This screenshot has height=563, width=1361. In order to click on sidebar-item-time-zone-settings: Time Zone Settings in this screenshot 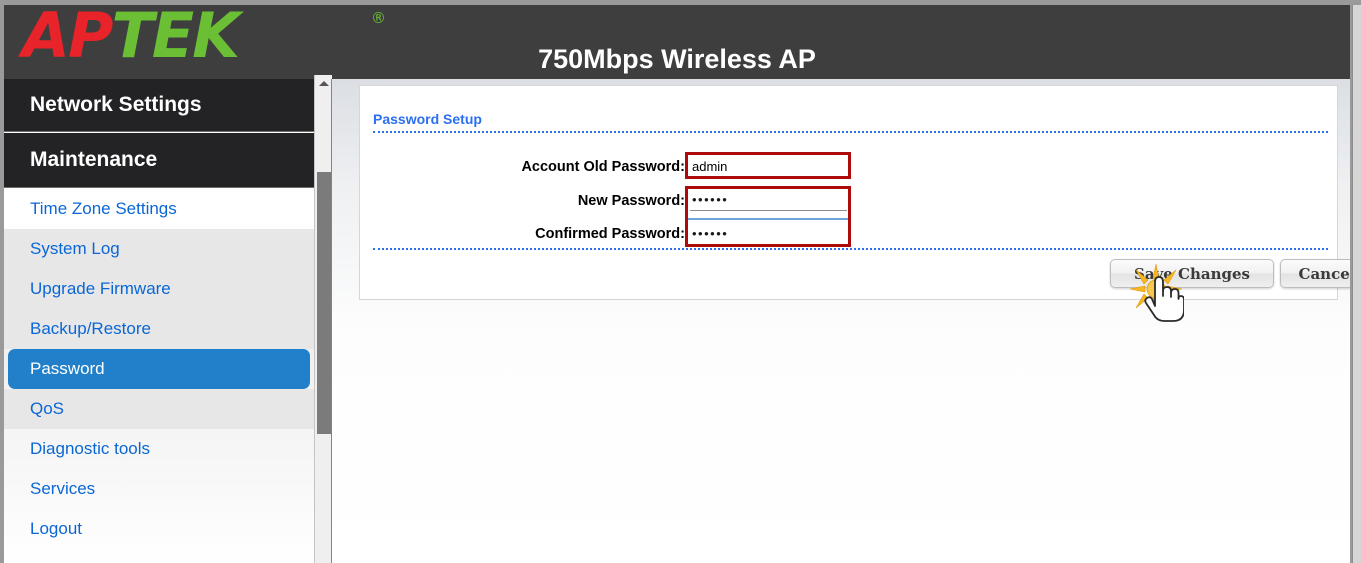, I will do `click(159, 209)`.